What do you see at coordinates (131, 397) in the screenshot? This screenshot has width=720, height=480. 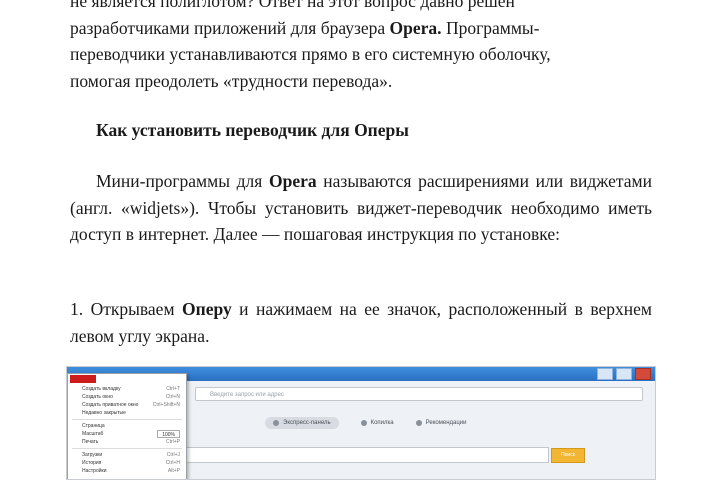 I see `menu-item: Создать окно Ctrl+N` at bounding box center [131, 397].